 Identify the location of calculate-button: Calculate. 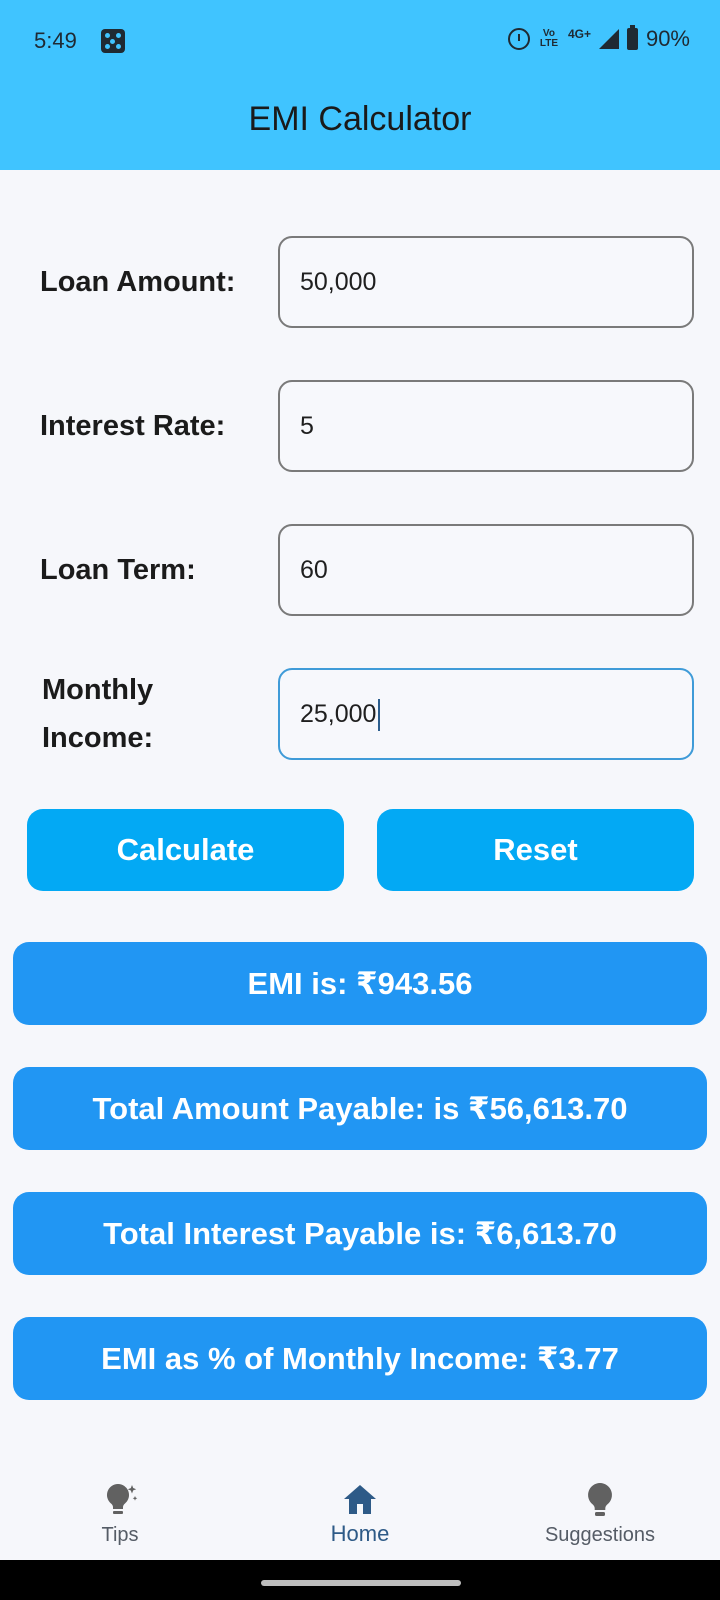
(185, 850).